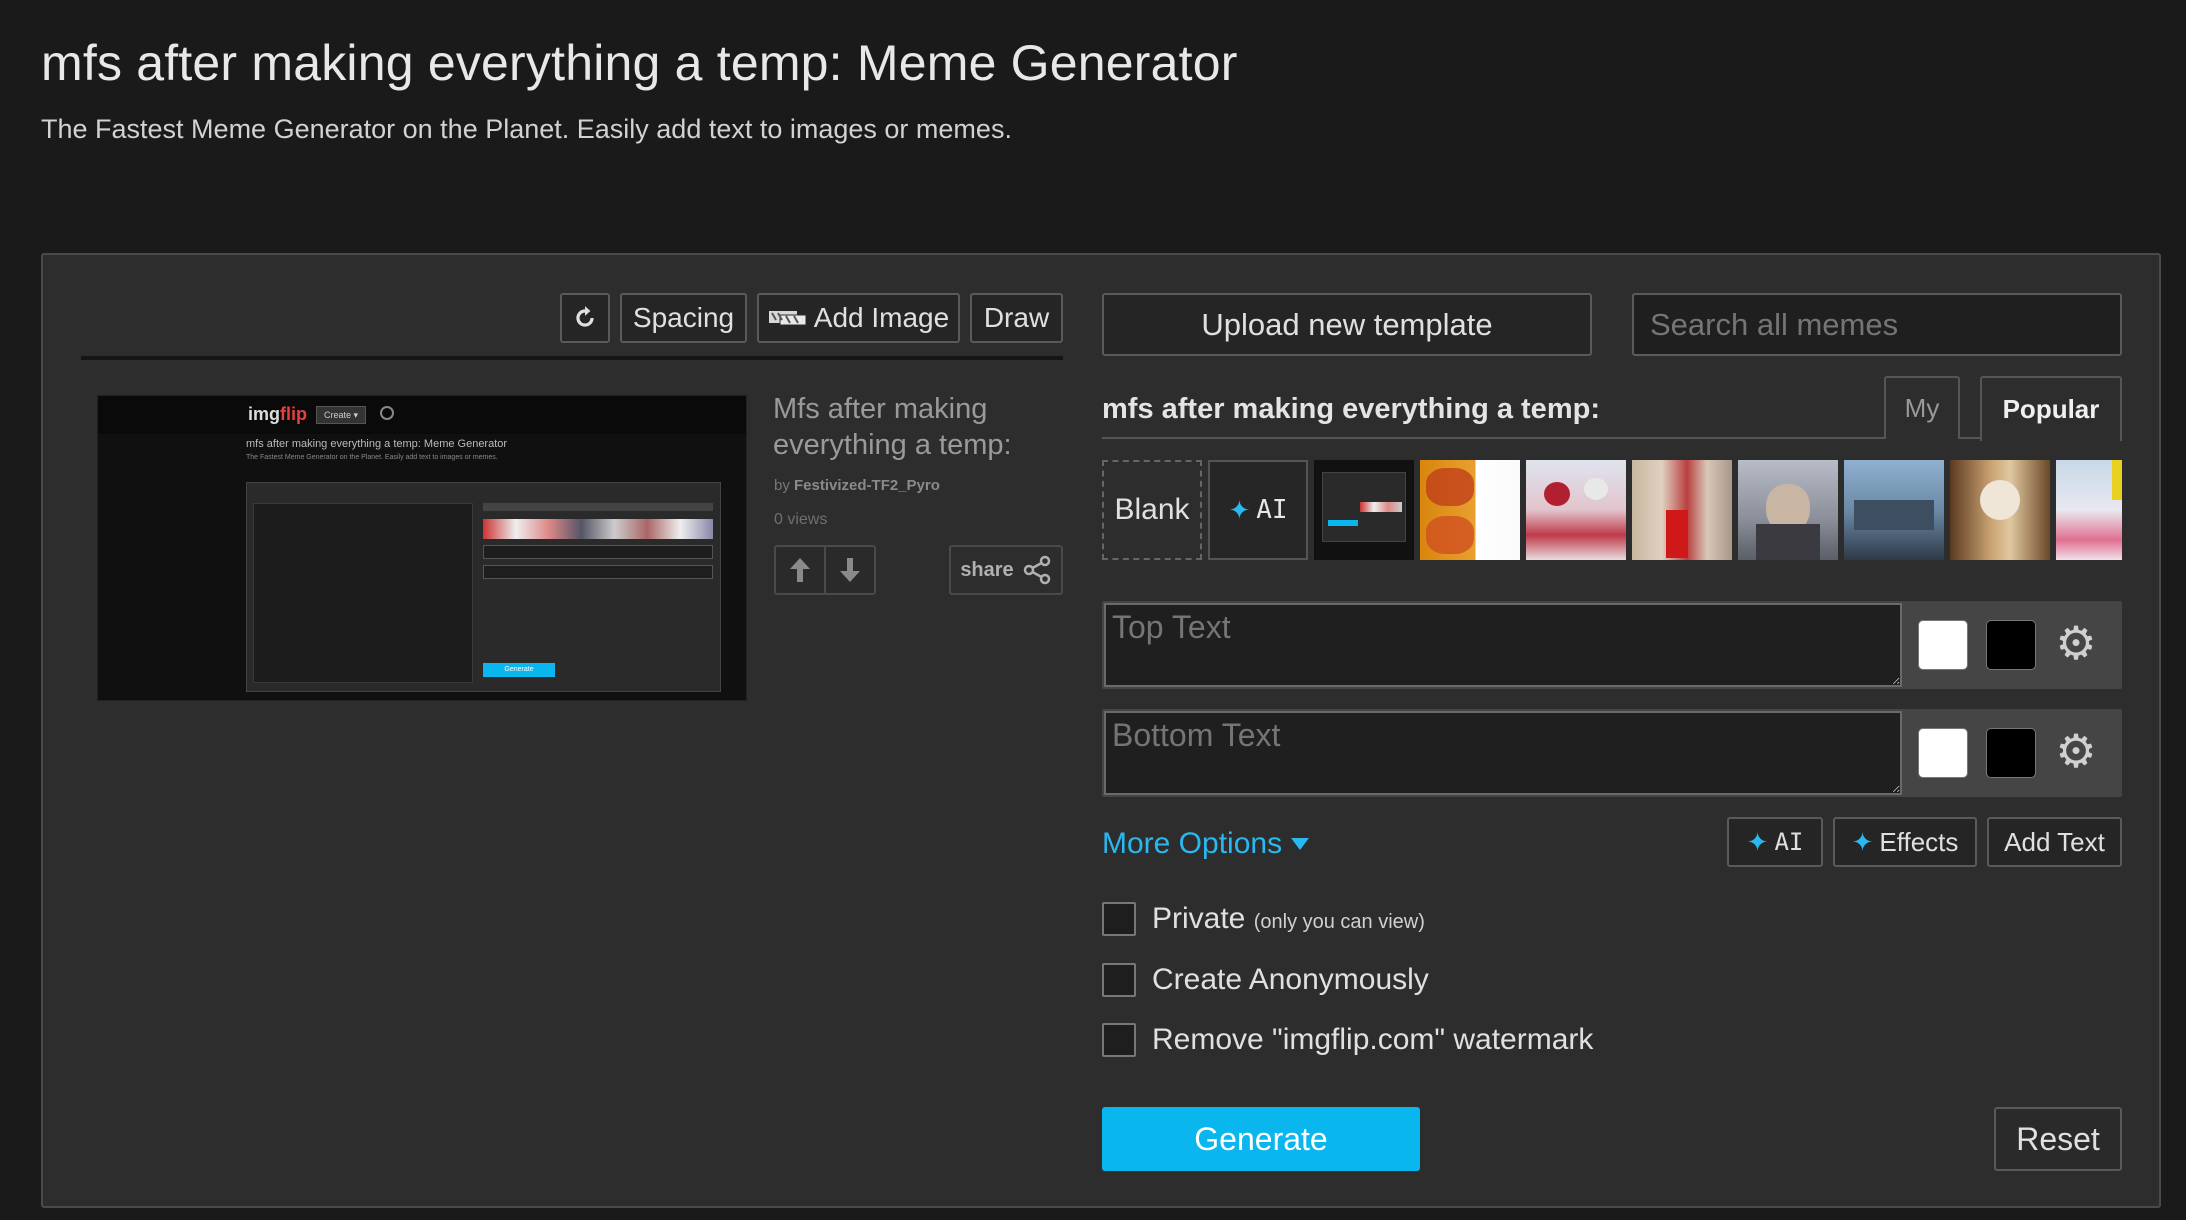  What do you see at coordinates (387, 413) in the screenshot?
I see `preview-search-icon` at bounding box center [387, 413].